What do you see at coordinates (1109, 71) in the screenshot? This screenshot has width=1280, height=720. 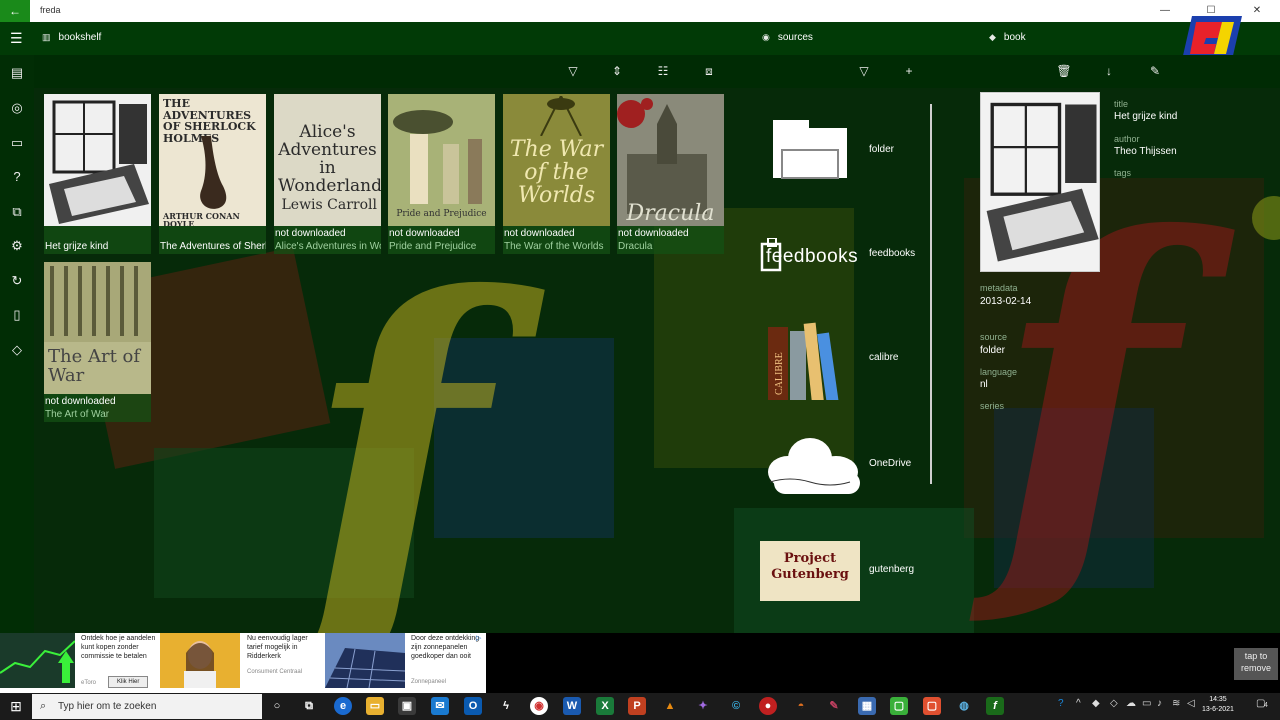 I see `download-icon: ↓` at bounding box center [1109, 71].